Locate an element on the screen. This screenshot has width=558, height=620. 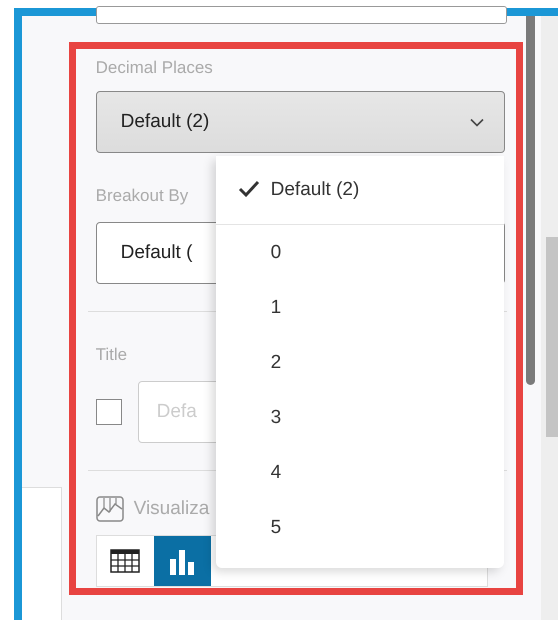
field-label: Decimal Places is located at coordinates (154, 68).